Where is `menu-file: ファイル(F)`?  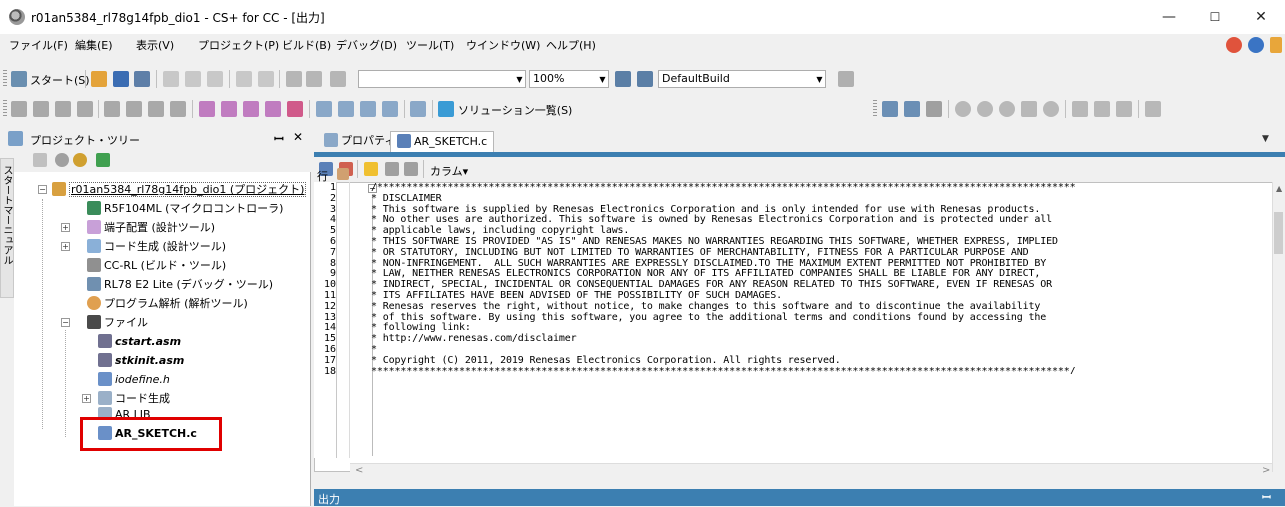
menu-file: ファイル(F) is located at coordinates (38, 45).